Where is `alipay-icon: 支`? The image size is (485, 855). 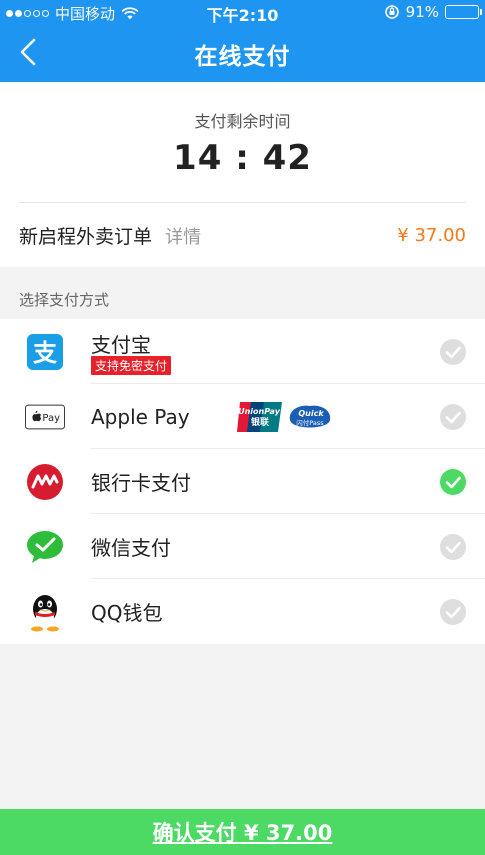
alipay-icon: 支 is located at coordinates (45, 352).